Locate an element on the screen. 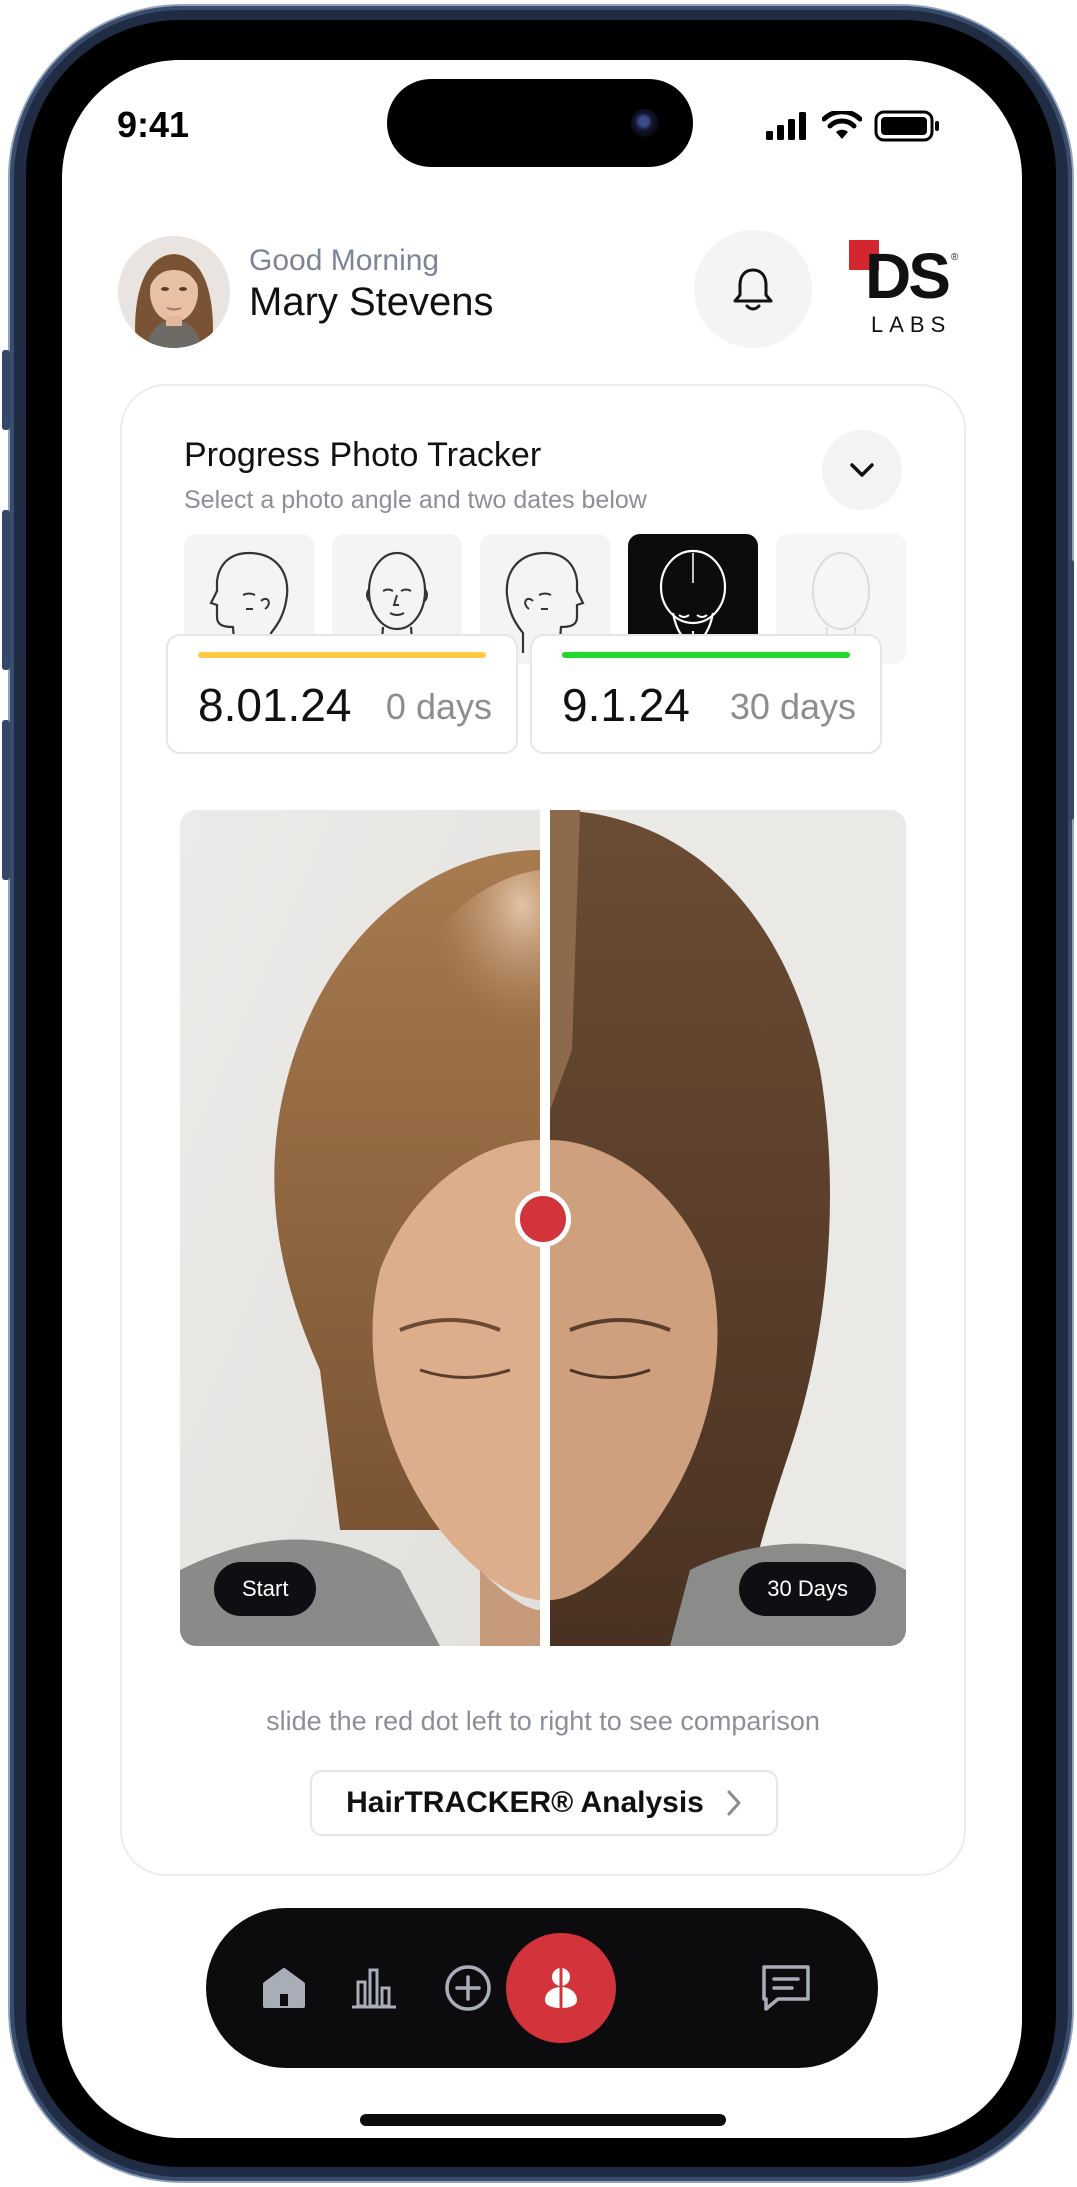 The image size is (1077, 2187). stats-icon is located at coordinates (374, 1988).